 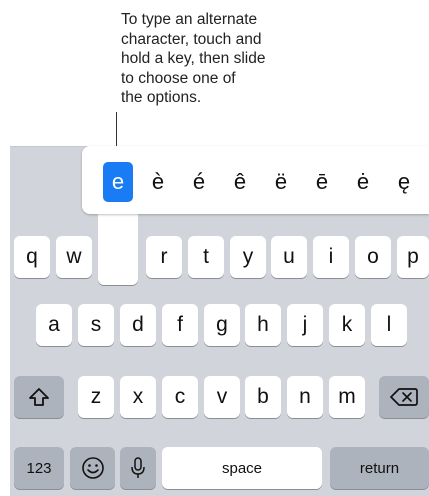 What do you see at coordinates (281, 182) in the screenshot?
I see `option-e-diaeresis: ë` at bounding box center [281, 182].